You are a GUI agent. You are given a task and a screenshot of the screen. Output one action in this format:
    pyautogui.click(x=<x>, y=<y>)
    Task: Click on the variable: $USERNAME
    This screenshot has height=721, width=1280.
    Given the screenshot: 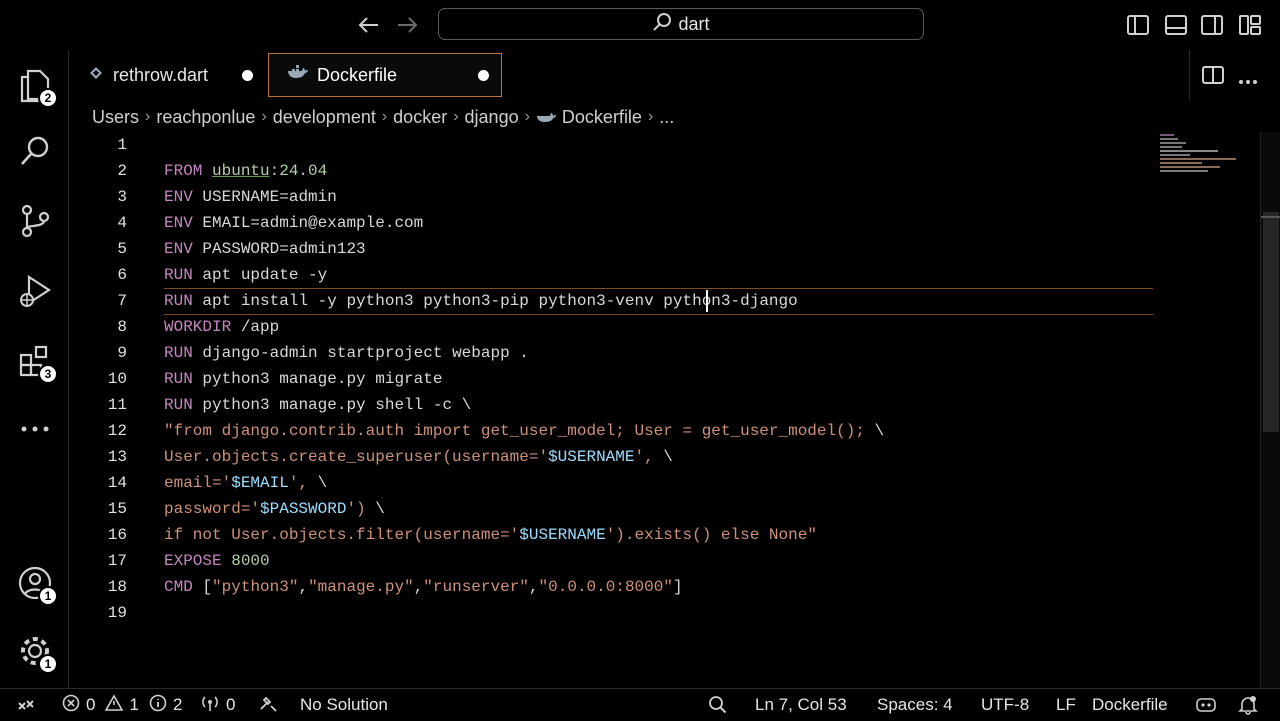 What is the action you would take?
    pyautogui.click(x=591, y=457)
    